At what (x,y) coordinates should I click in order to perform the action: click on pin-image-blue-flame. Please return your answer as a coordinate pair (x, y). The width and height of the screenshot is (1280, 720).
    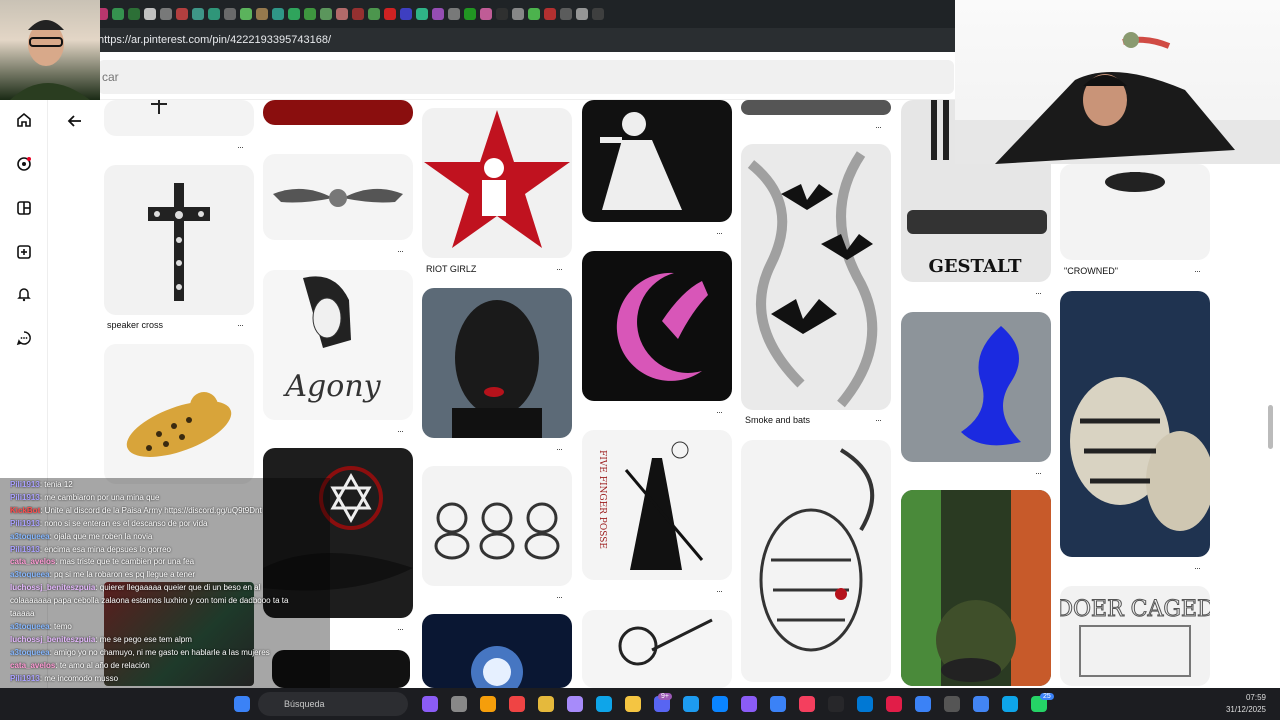
    Looking at the image, I should click on (976, 387).